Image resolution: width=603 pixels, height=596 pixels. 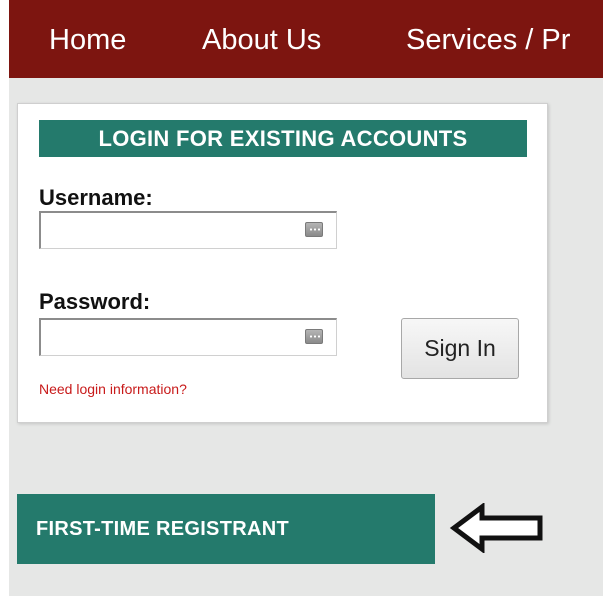 What do you see at coordinates (87, 40) in the screenshot?
I see `nav-item-home: Home` at bounding box center [87, 40].